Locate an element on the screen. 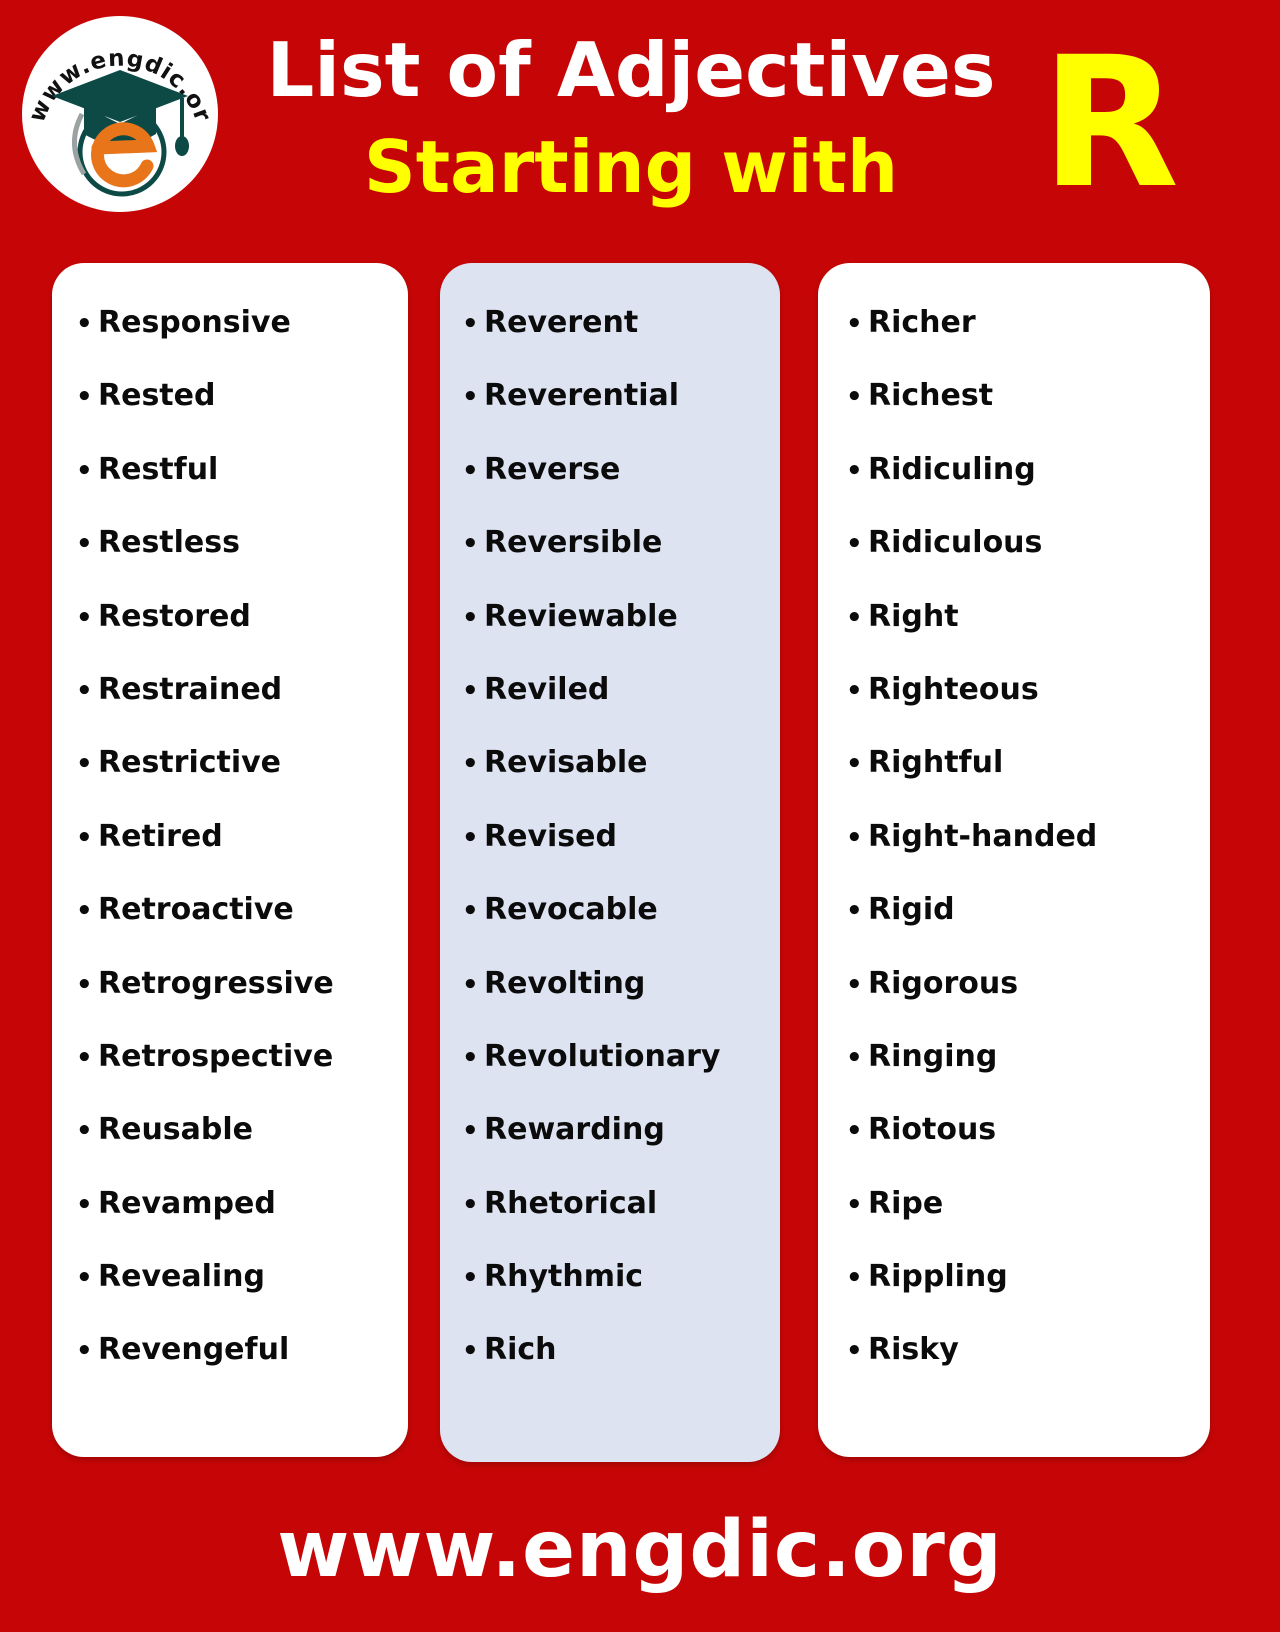 The height and width of the screenshot is (1632, 1280). letter-badge: R is located at coordinates (1110, 123).